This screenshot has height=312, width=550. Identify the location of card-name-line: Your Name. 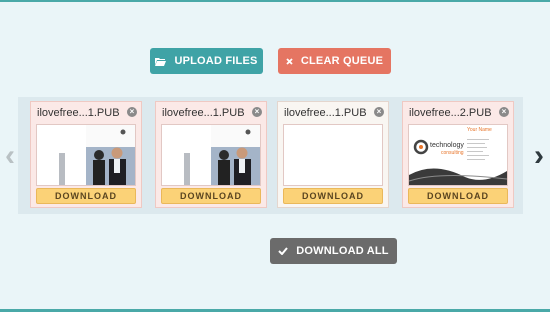
(479, 130).